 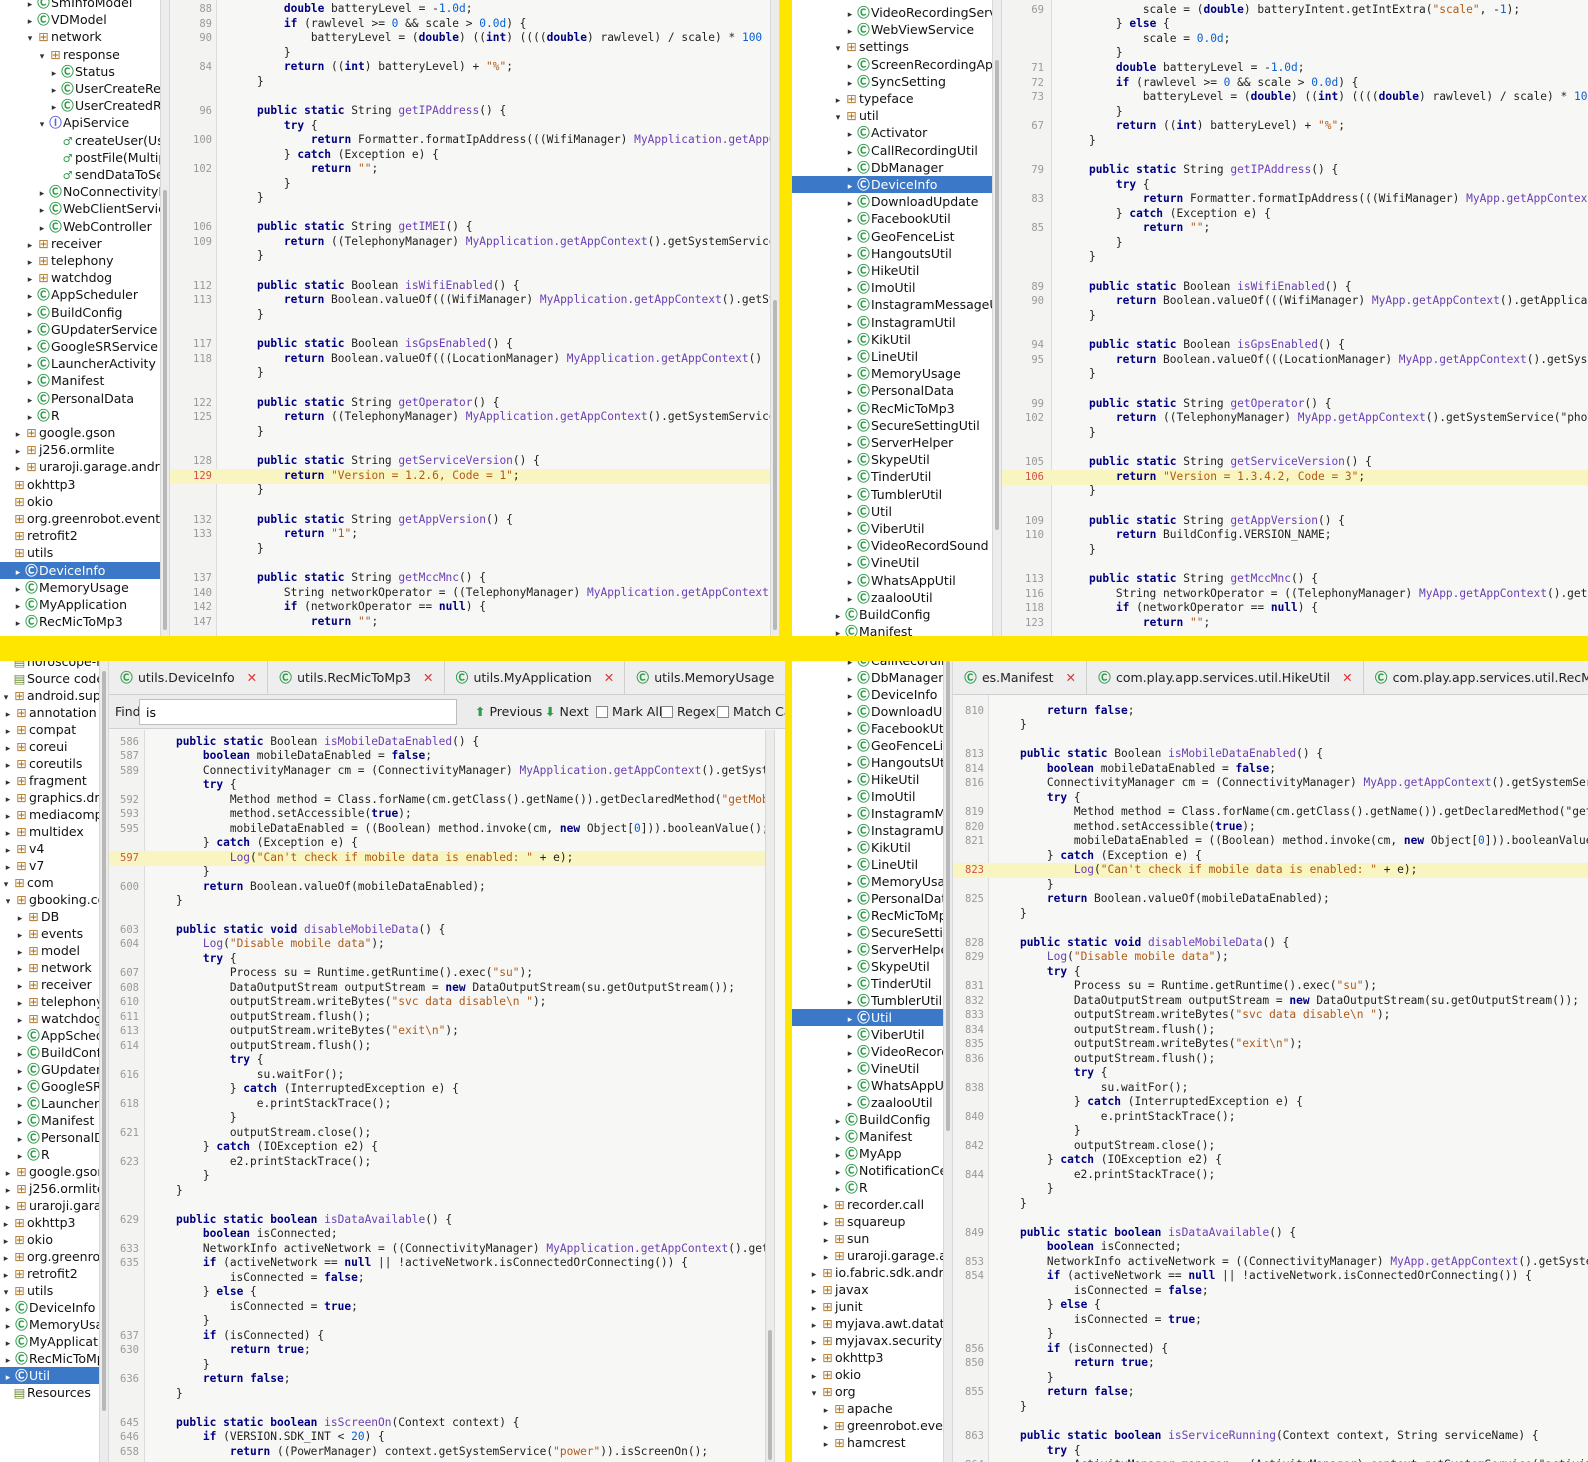 I want to click on tree-item: ♂sendDataToServer, so click(x=80, y=174).